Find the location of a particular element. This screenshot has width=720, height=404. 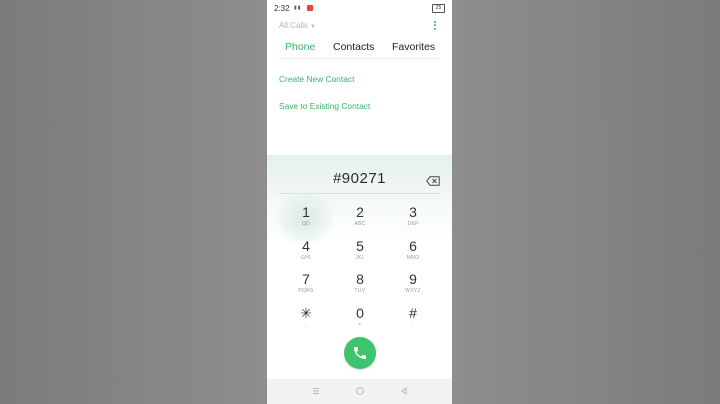

key-4-letters: GHI is located at coordinates (306, 258).